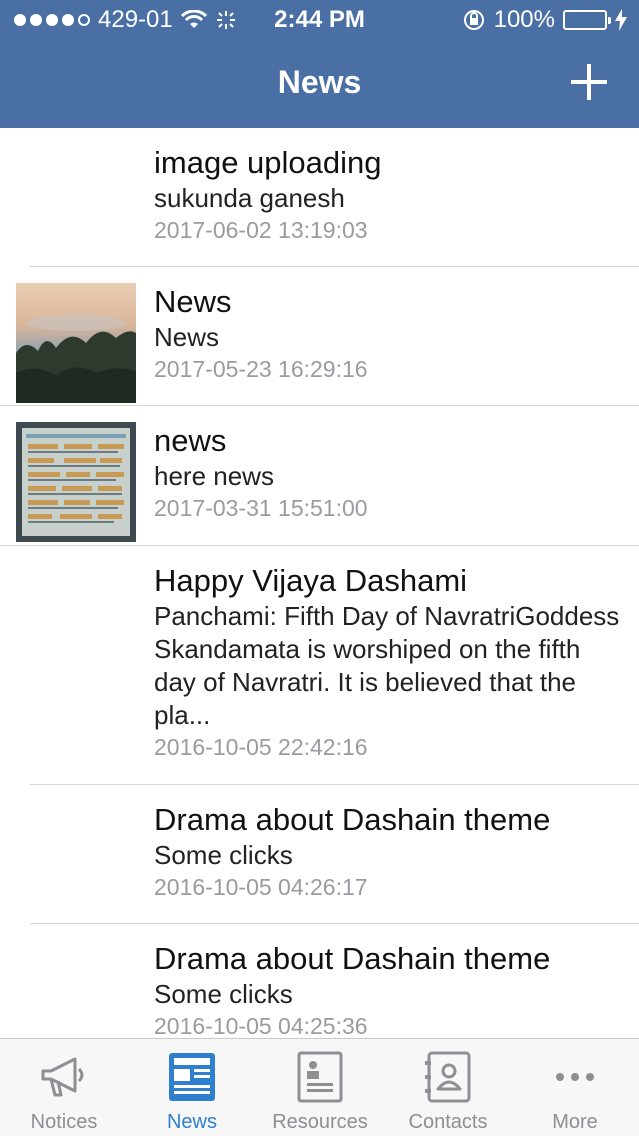 The width and height of the screenshot is (639, 1136). What do you see at coordinates (621, 20) in the screenshot?
I see `charging-icon` at bounding box center [621, 20].